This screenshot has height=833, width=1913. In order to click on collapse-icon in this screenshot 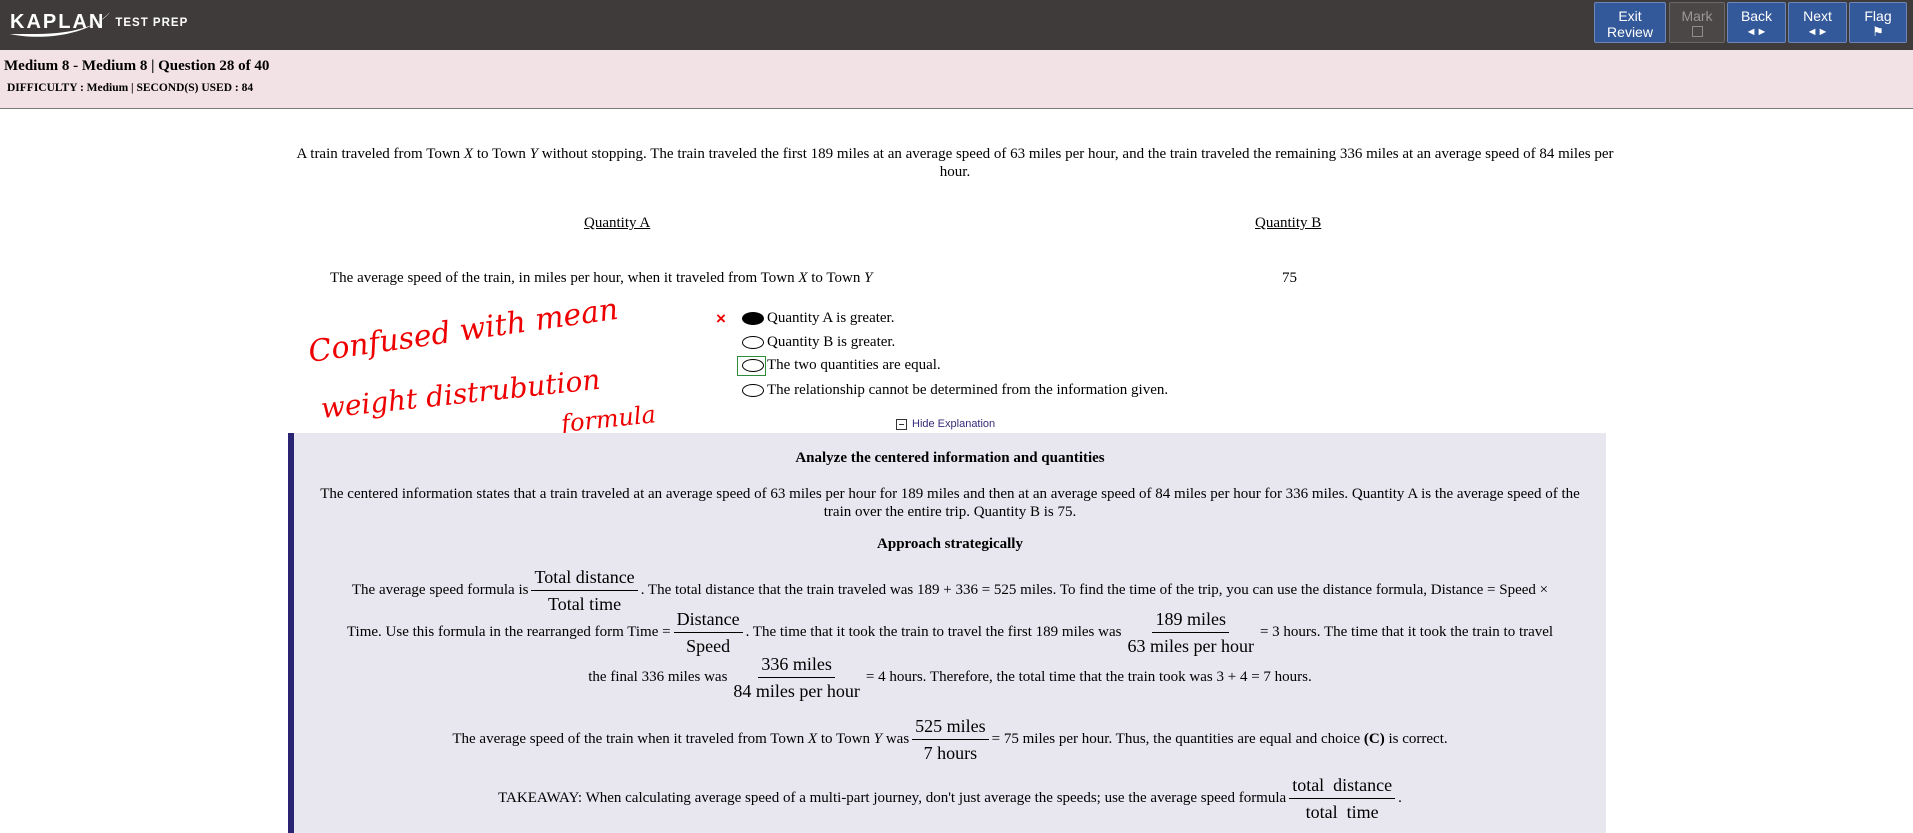, I will do `click(901, 424)`.